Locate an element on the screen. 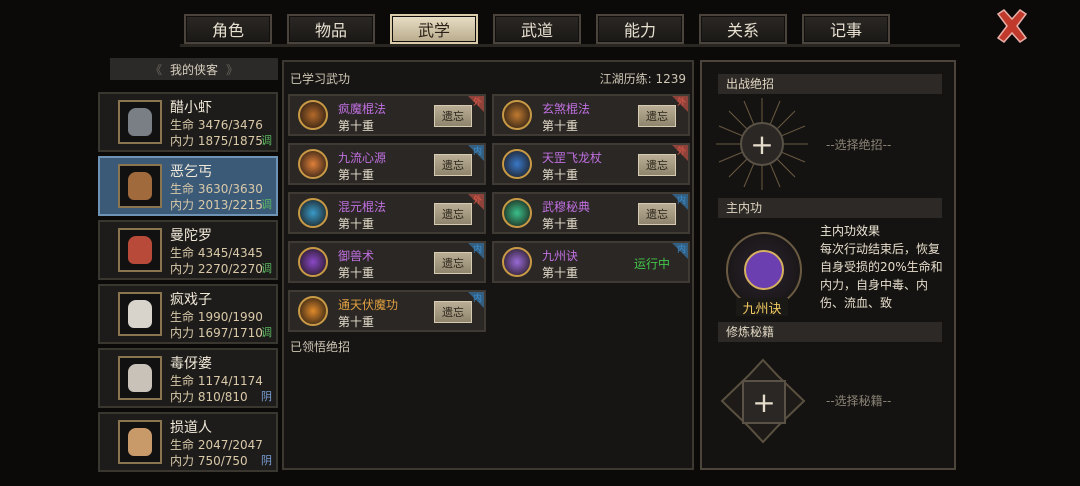  tab-0: 角色 is located at coordinates (228, 29).